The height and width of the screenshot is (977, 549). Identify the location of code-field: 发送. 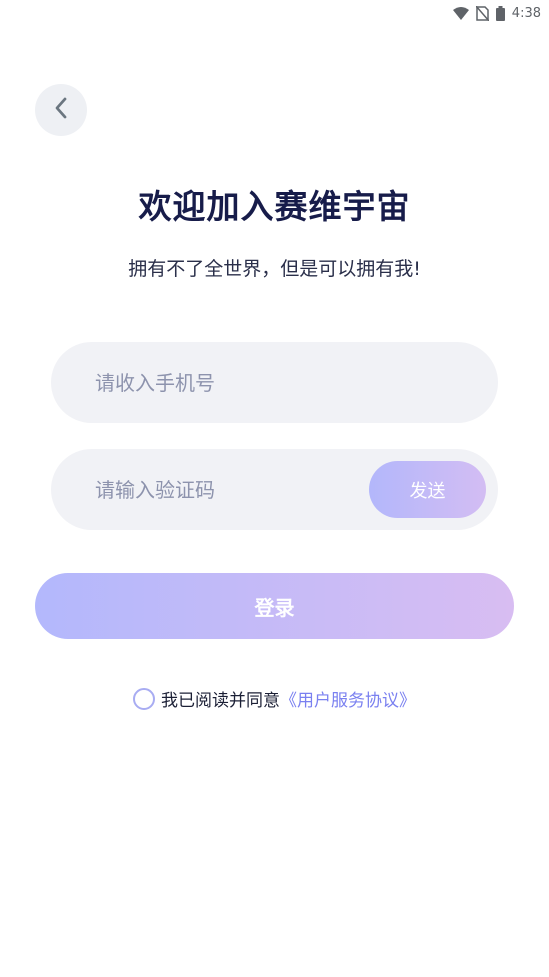
(274, 489).